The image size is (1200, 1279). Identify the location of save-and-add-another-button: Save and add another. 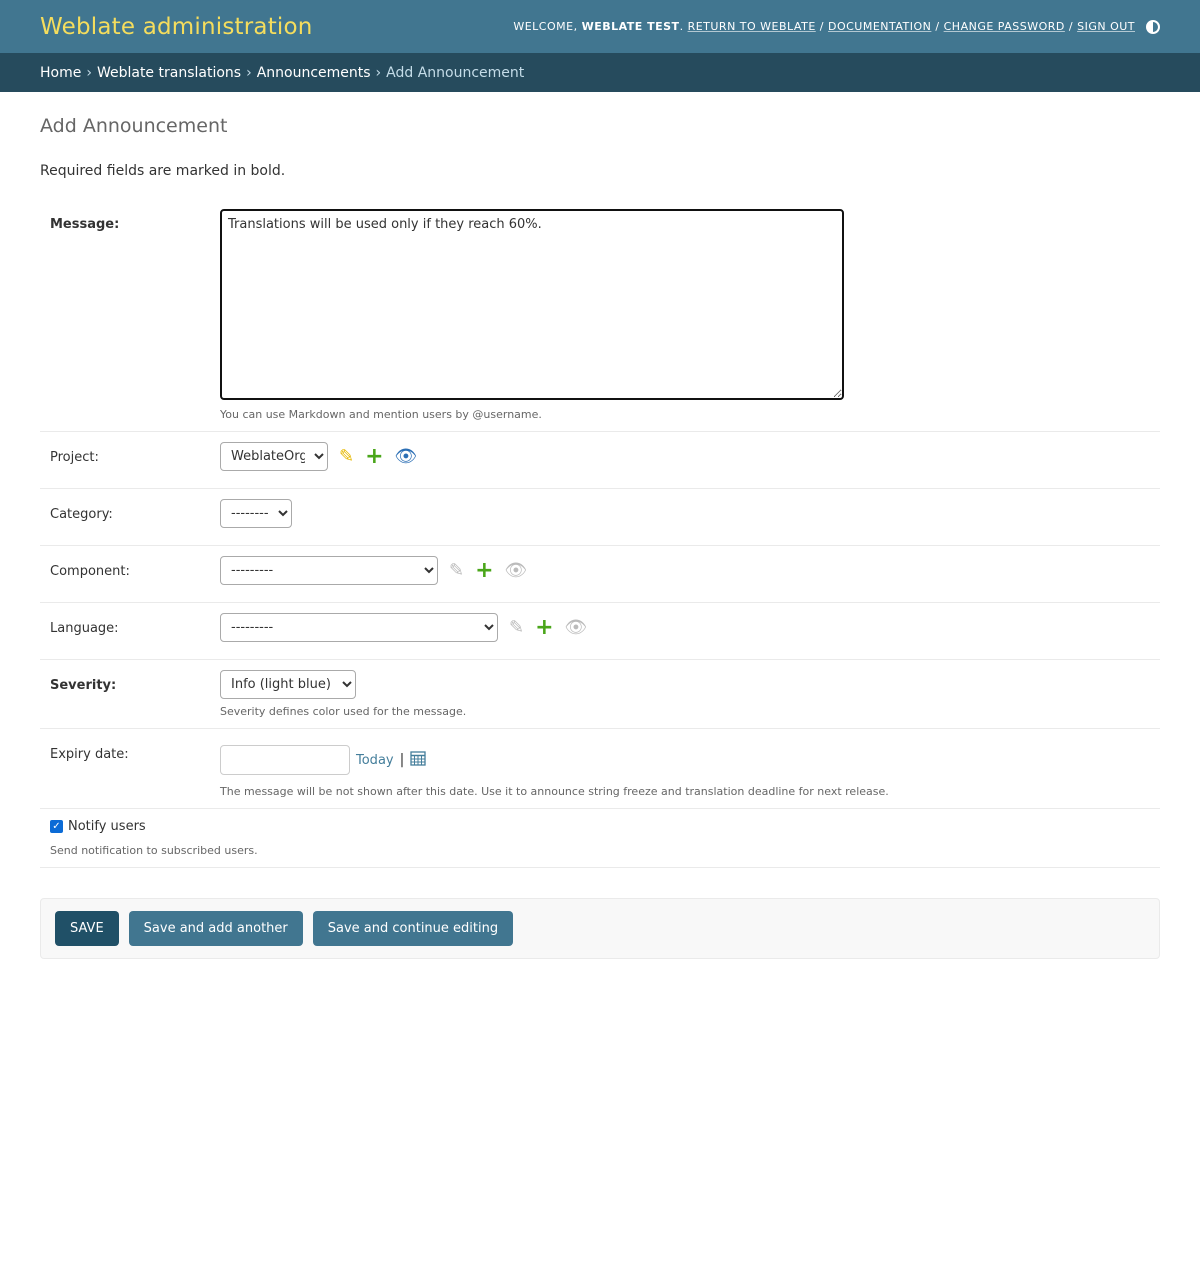
(215, 928).